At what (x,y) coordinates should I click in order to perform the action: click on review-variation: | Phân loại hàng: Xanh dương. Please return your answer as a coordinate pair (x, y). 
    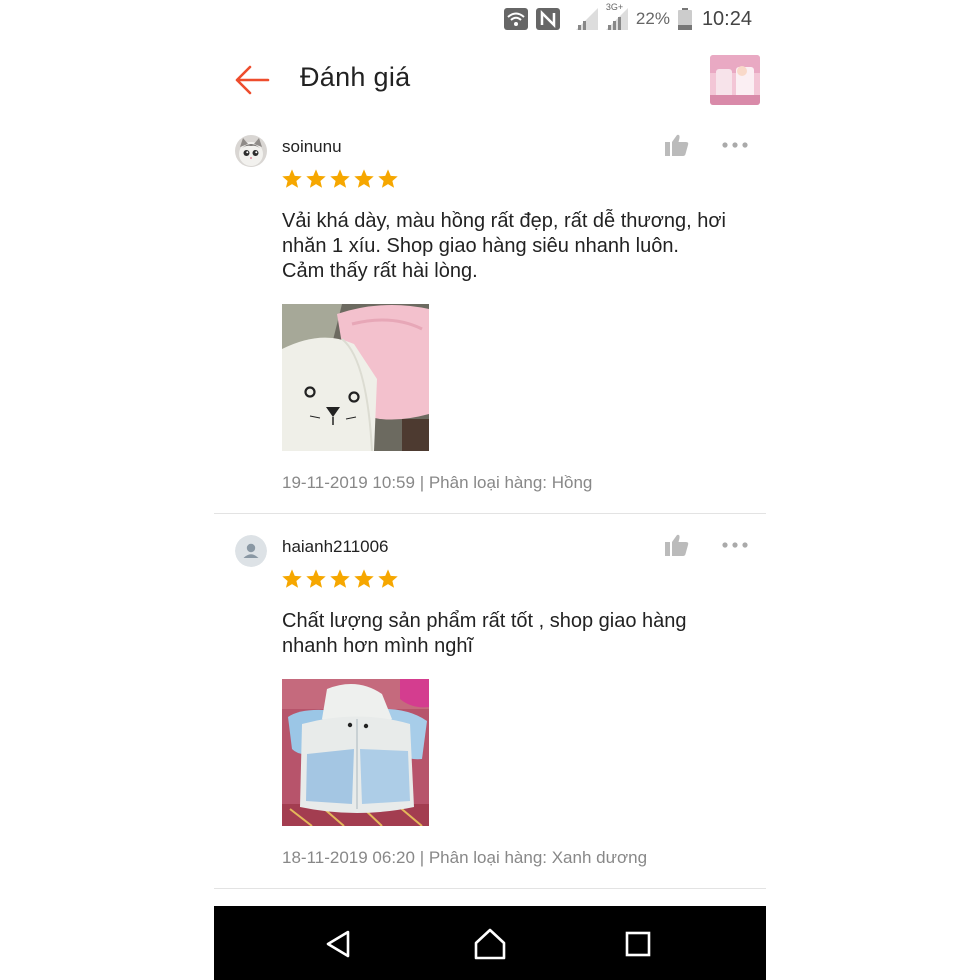
    Looking at the image, I should click on (533, 857).